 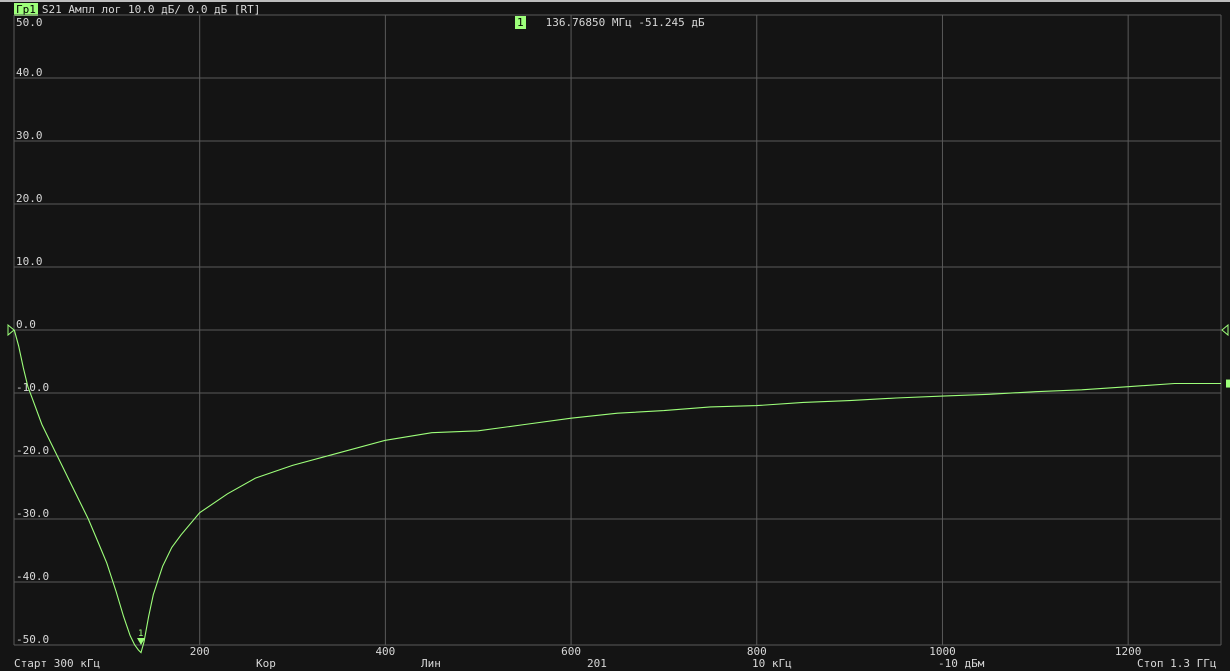 What do you see at coordinates (57, 664) in the screenshot?
I see `footer-start: Старт 300 кГц` at bounding box center [57, 664].